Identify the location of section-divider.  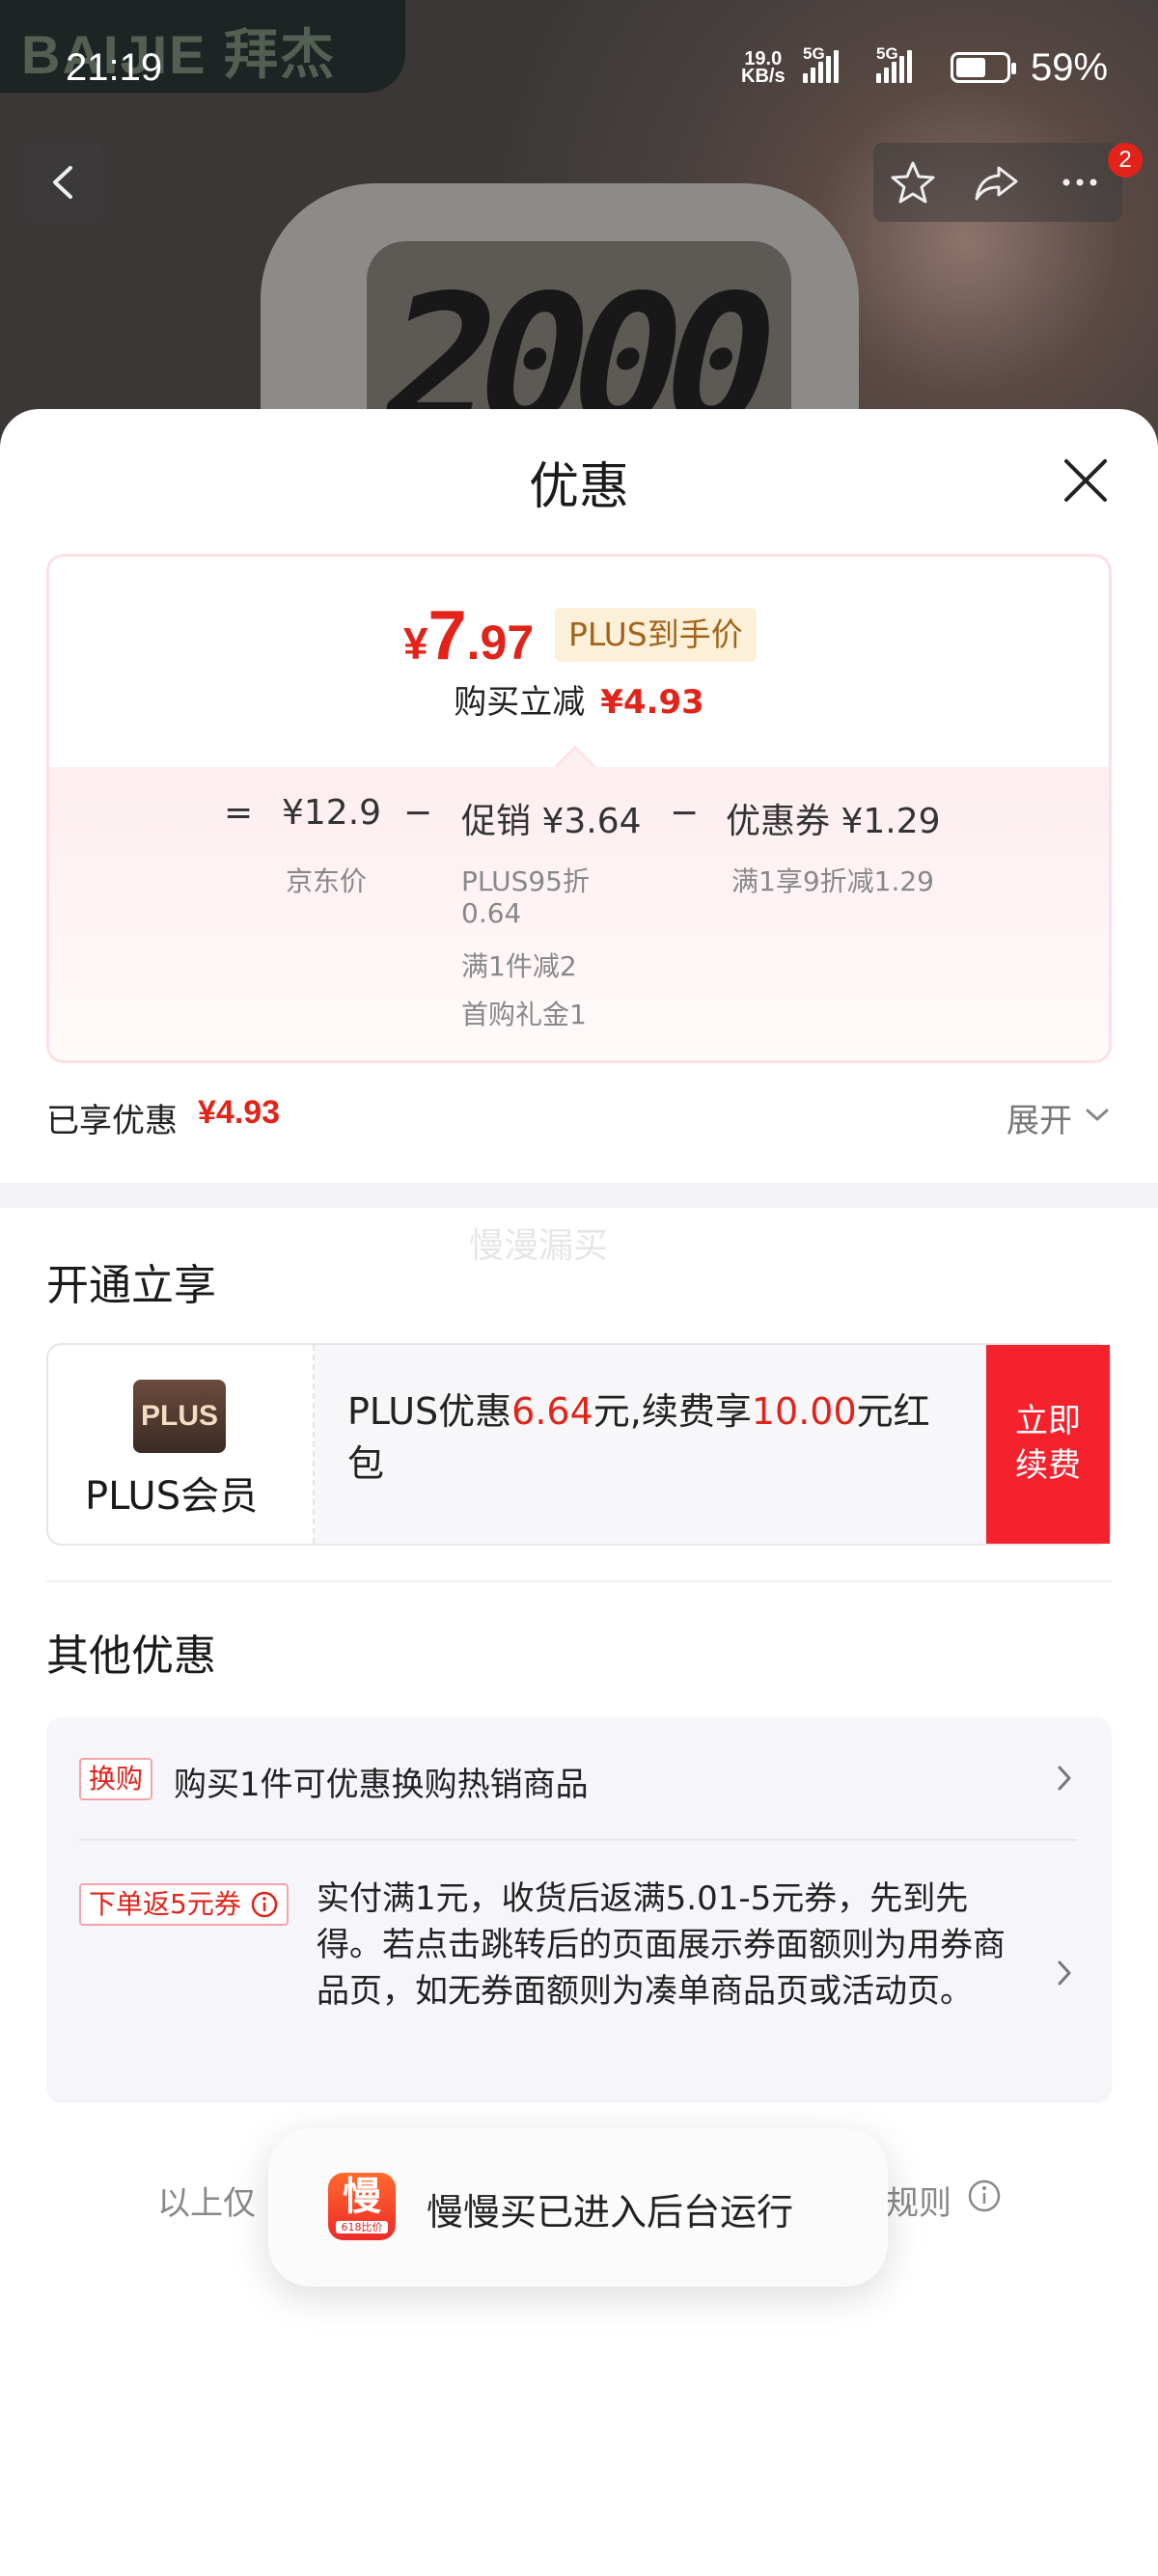
(579, 1195).